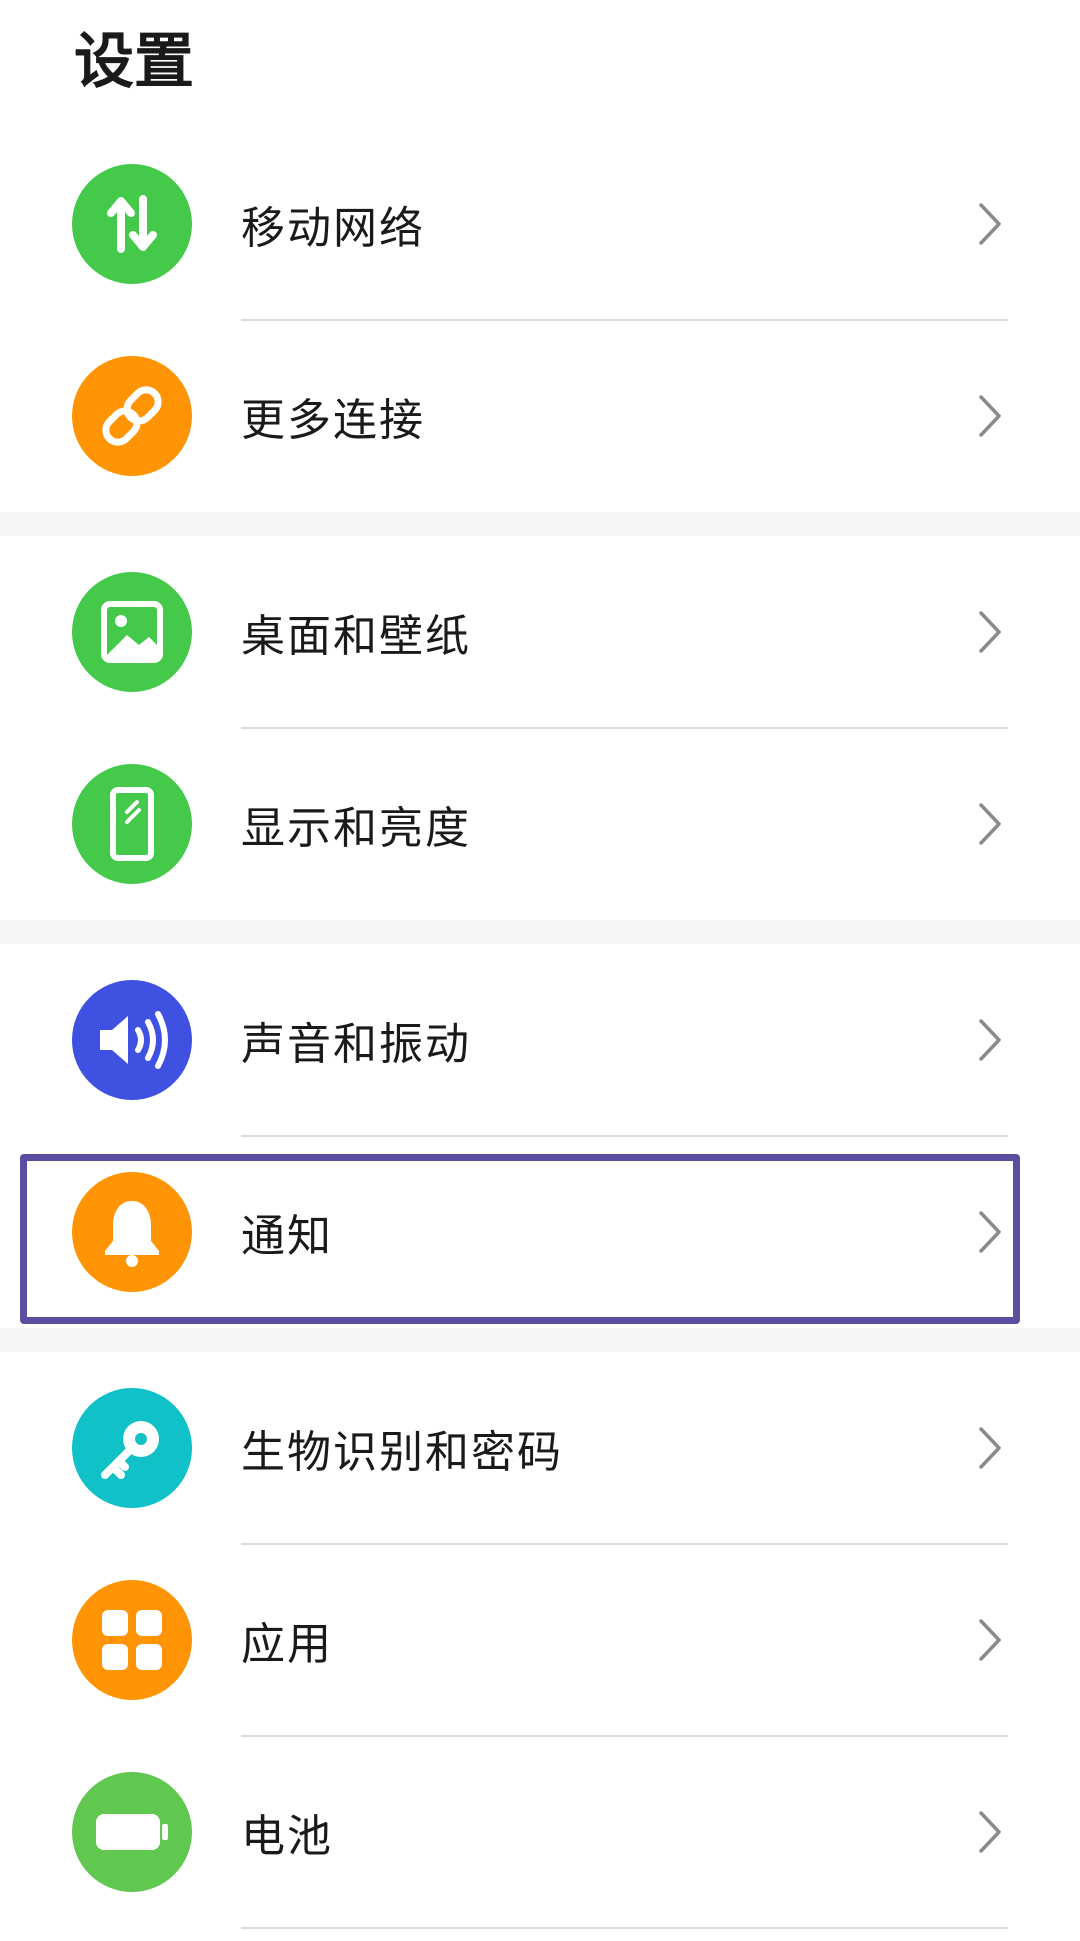 This screenshot has width=1080, height=1941. What do you see at coordinates (540, 1832) in the screenshot?
I see `settings-item-battery: 电池` at bounding box center [540, 1832].